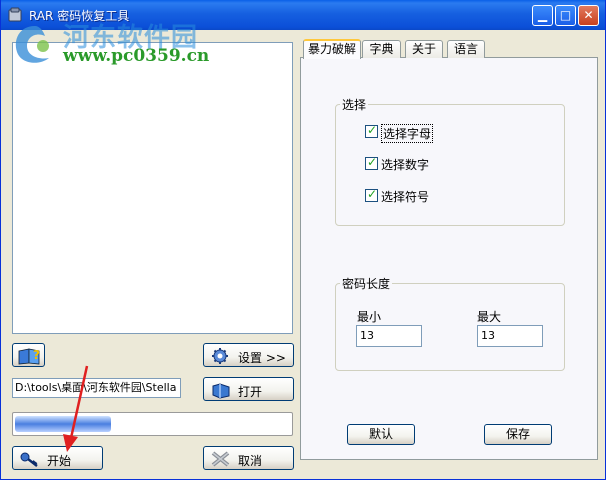 This screenshot has height=480, width=606. I want to click on checkbox-letters-box, so click(371, 130).